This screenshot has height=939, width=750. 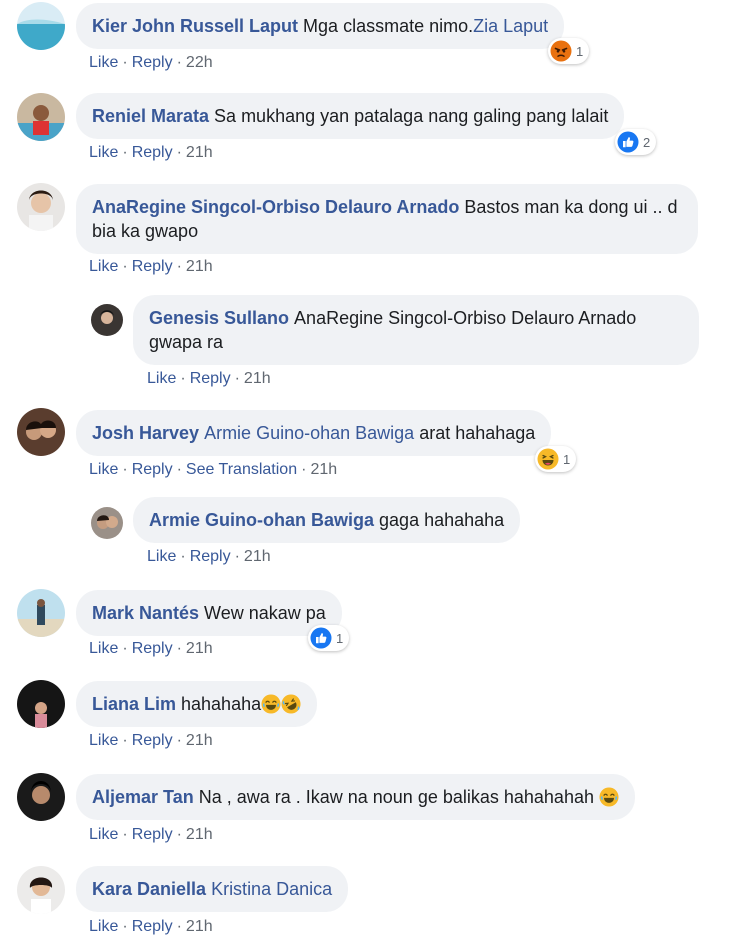 I want to click on reaction-count: 2, so click(x=647, y=142).